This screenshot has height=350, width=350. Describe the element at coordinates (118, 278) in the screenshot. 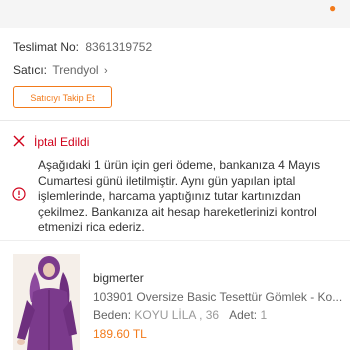

I see `product-brand: bigmerter` at that location.